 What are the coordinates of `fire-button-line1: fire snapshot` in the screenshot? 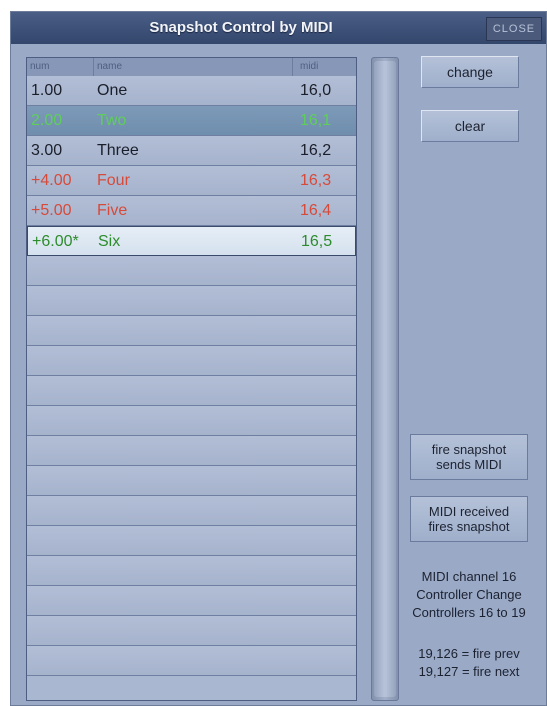 It's located at (469, 449).